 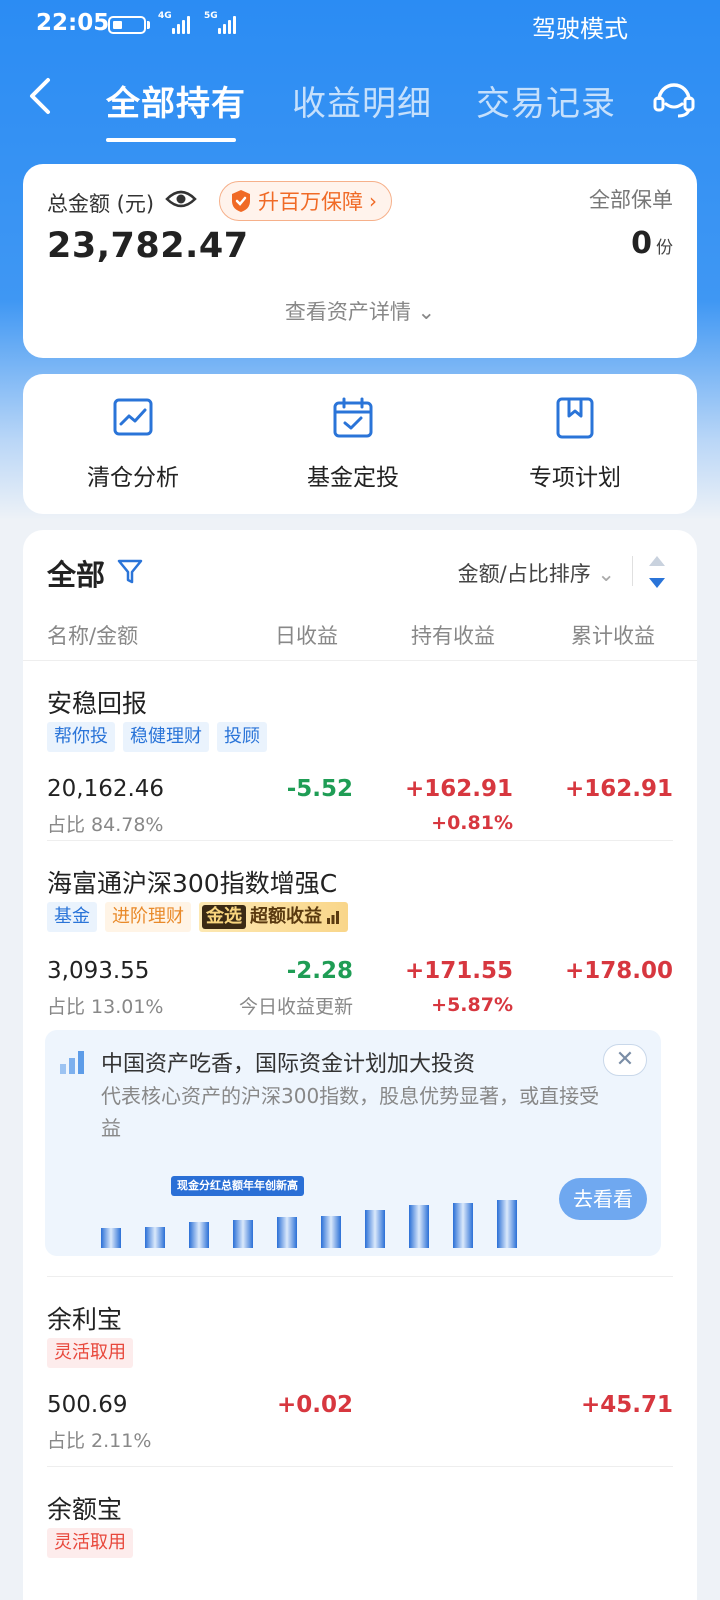 I want to click on holding-name: 余额宝, so click(x=85, y=1509).